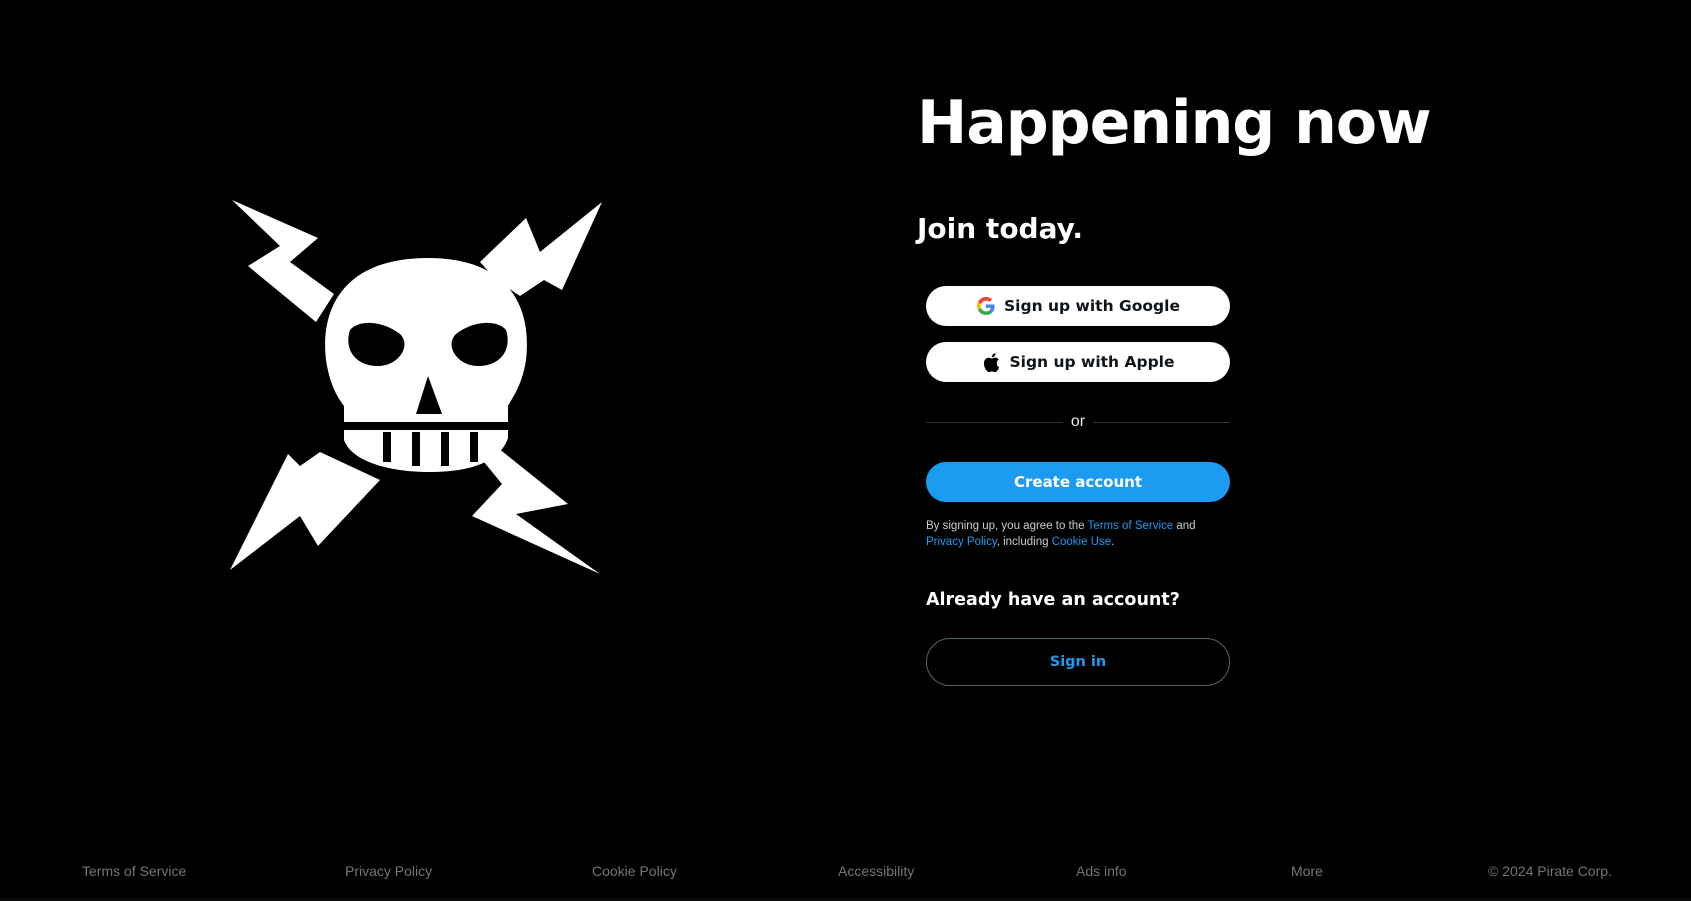 This screenshot has width=1691, height=901. Describe the element at coordinates (1307, 871) in the screenshot. I see `footer-link-more: More` at that location.